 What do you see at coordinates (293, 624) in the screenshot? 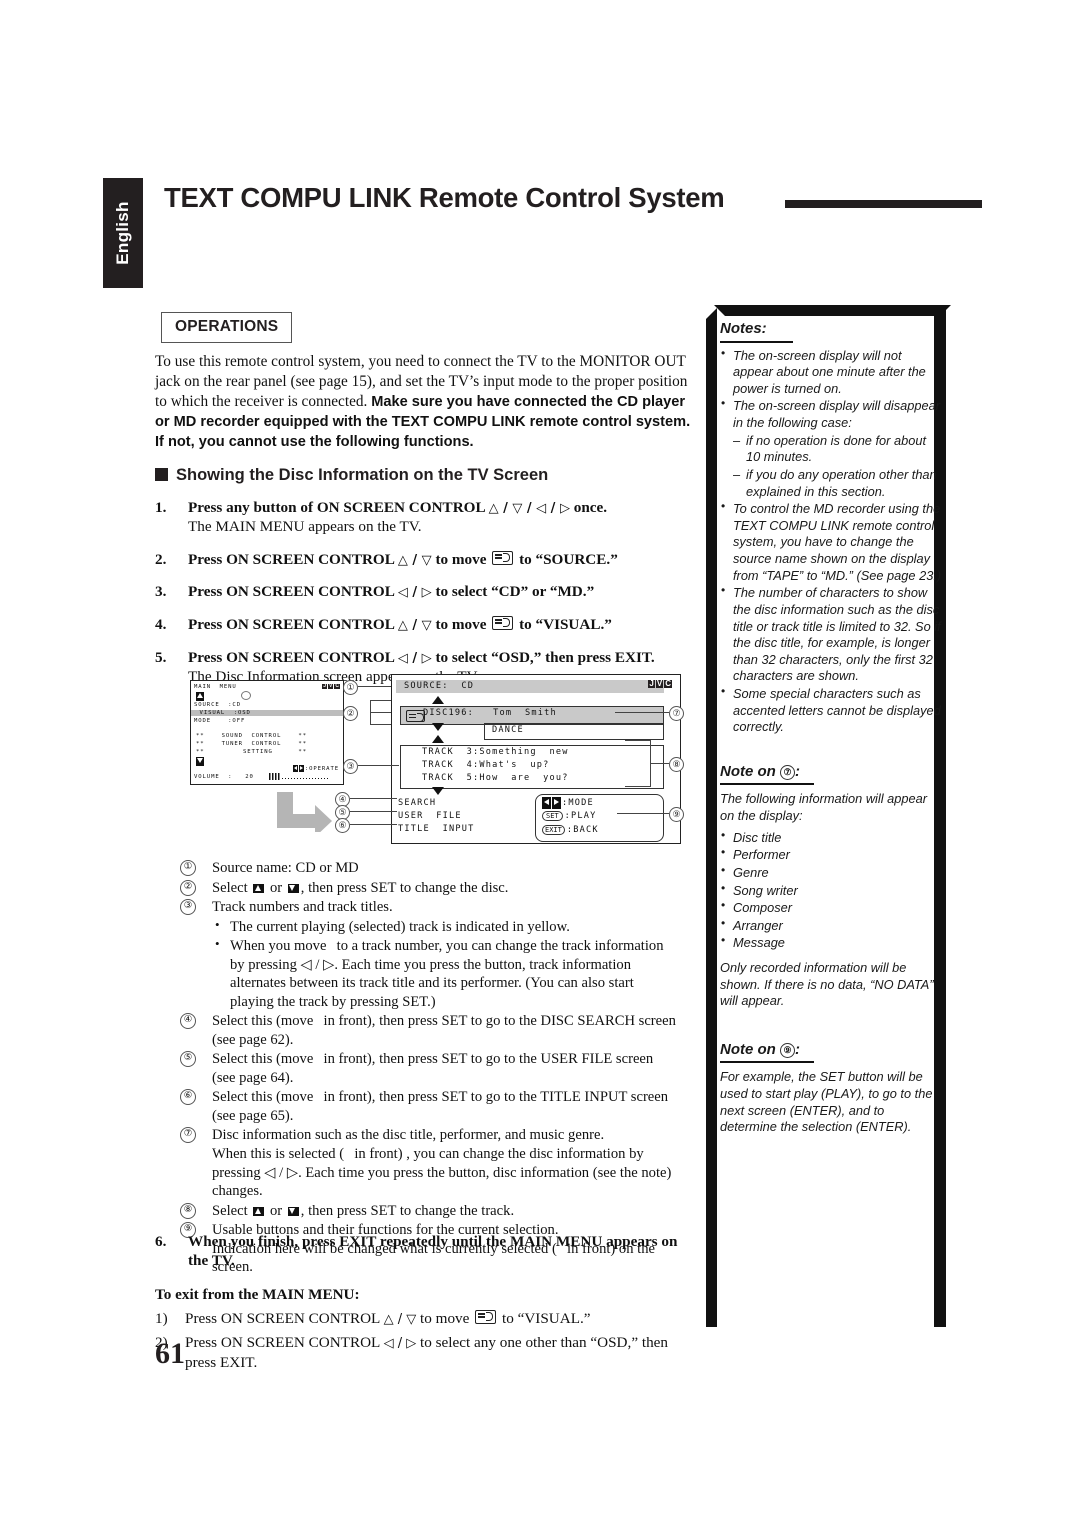
I see `step-4-text-a: Press ON SCREEN CONTROL` at bounding box center [293, 624].